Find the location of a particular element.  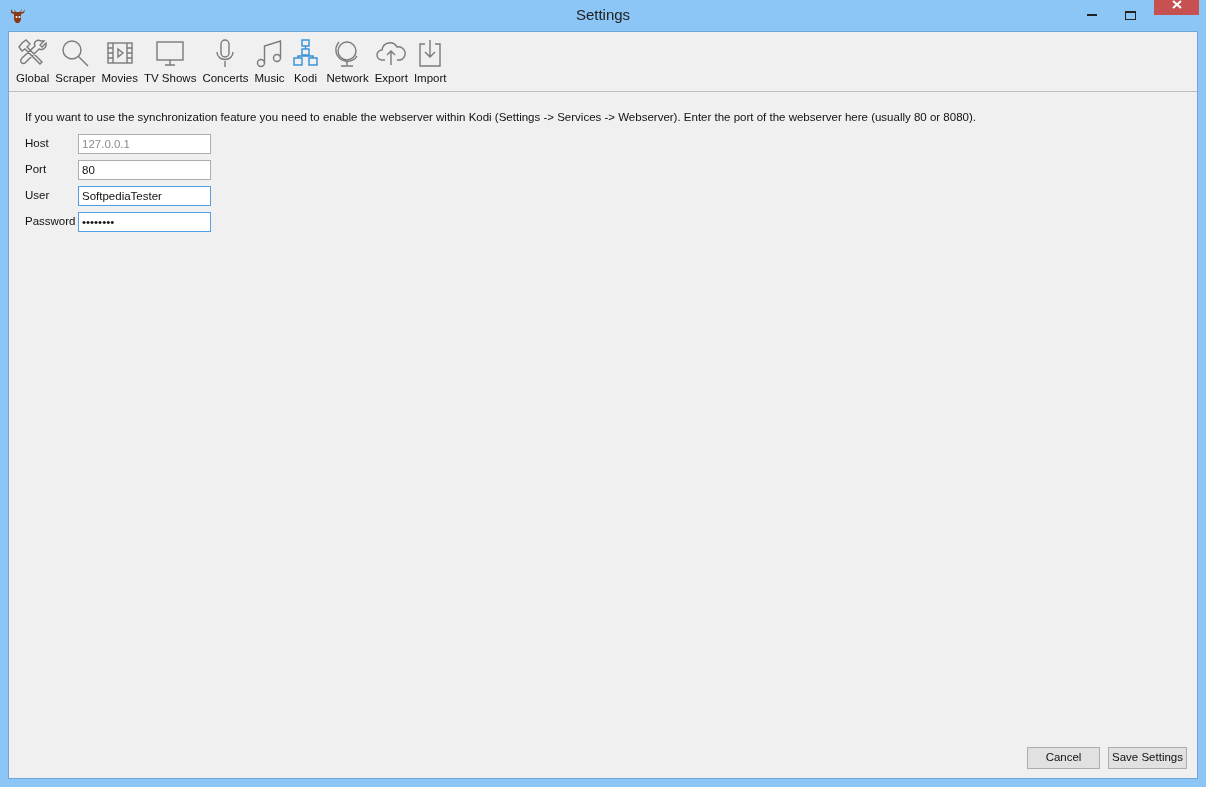

minimize-icon is located at coordinates (1092, 15).